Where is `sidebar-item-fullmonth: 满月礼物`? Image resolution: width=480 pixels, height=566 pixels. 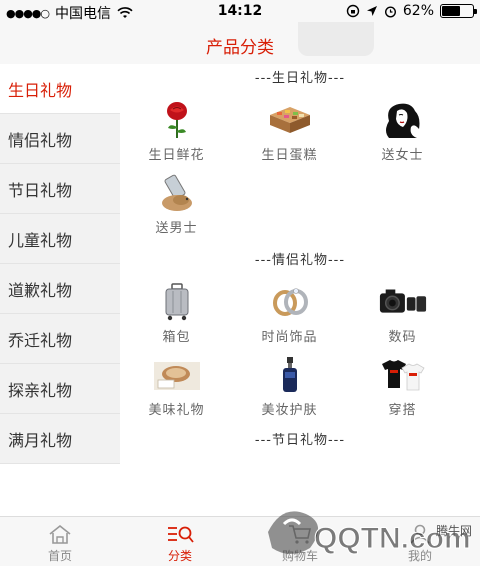 sidebar-item-fullmonth: 满月礼物 is located at coordinates (60, 439).